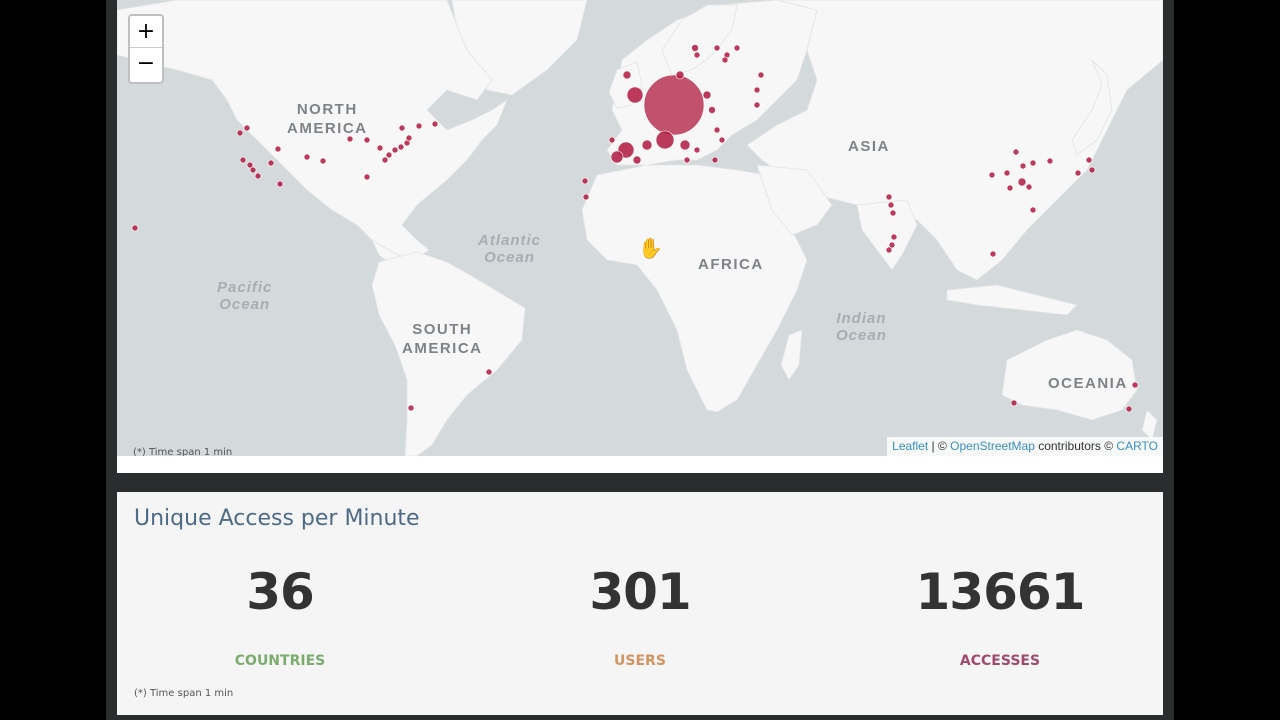 The image size is (1280, 720). Describe the element at coordinates (442, 339) in the screenshot. I see `label-south-america: SOUTH AMERICA` at that location.